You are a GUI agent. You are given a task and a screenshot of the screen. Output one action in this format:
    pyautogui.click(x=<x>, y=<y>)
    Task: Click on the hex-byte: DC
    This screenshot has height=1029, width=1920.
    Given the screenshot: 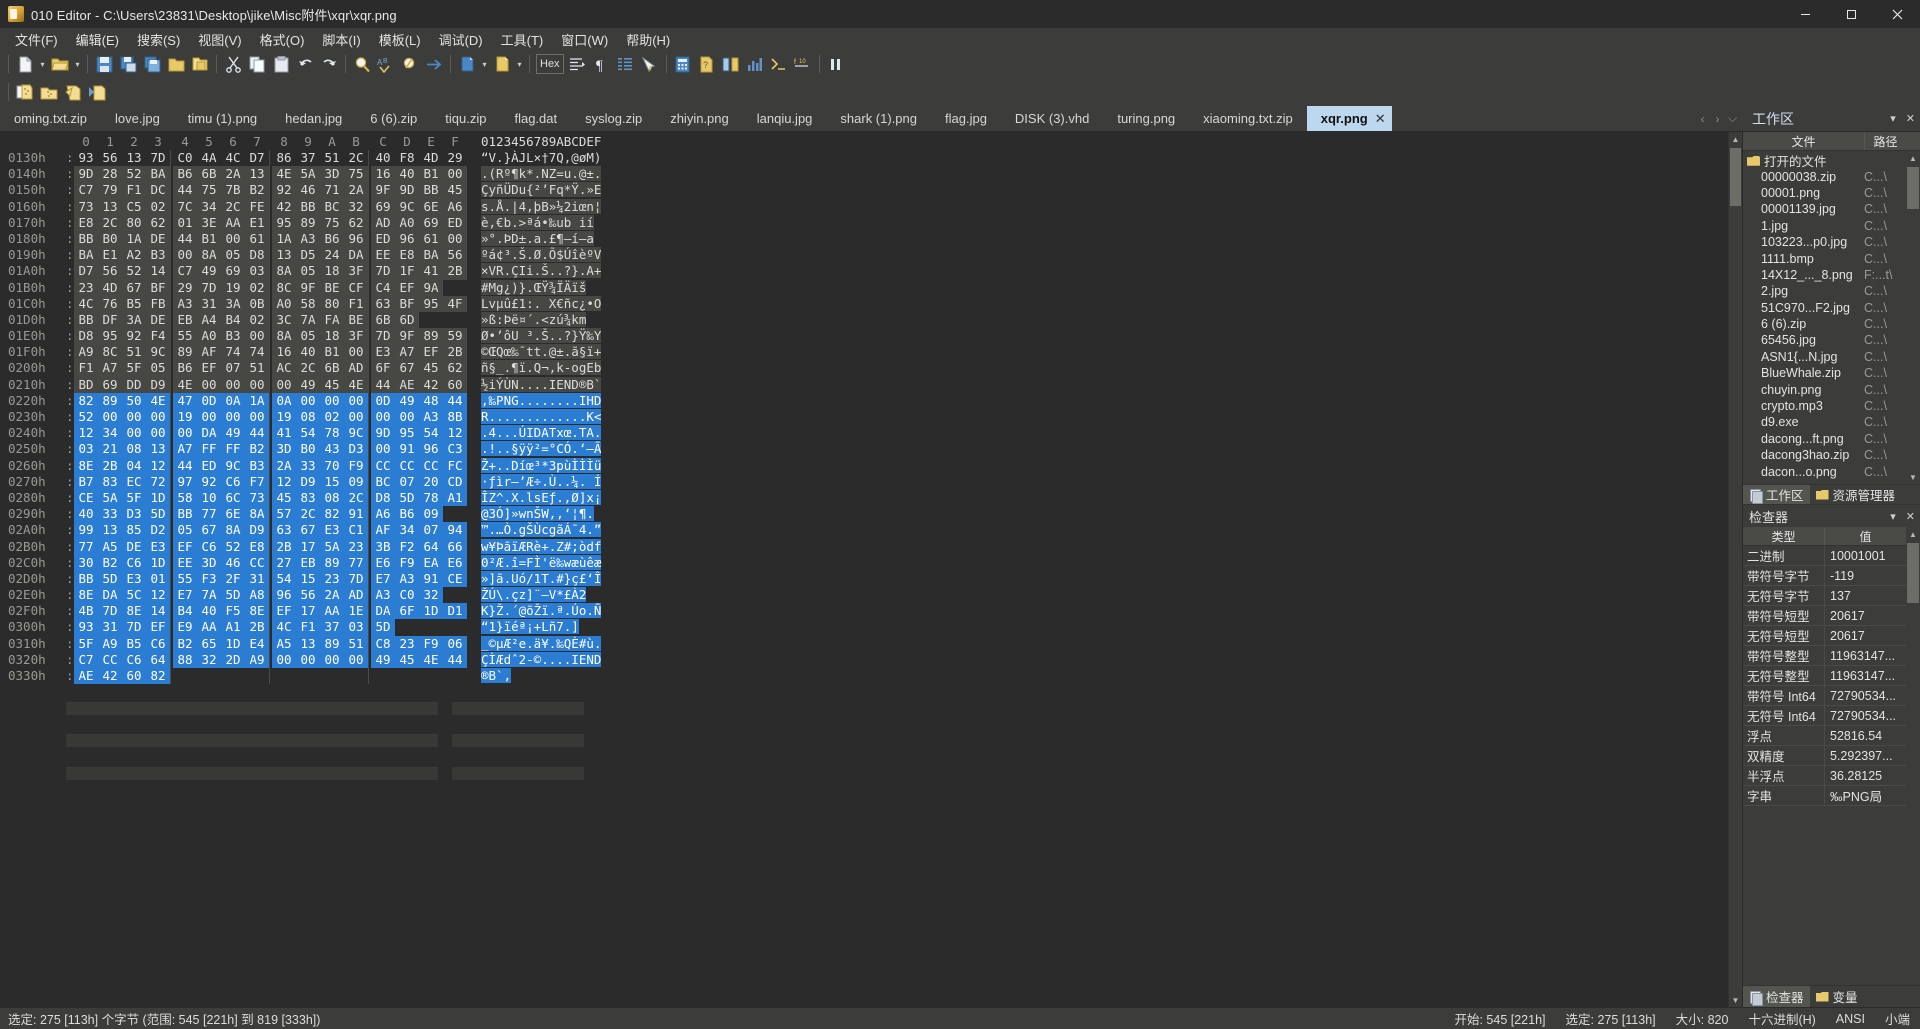 What is the action you would take?
    pyautogui.click(x=158, y=190)
    